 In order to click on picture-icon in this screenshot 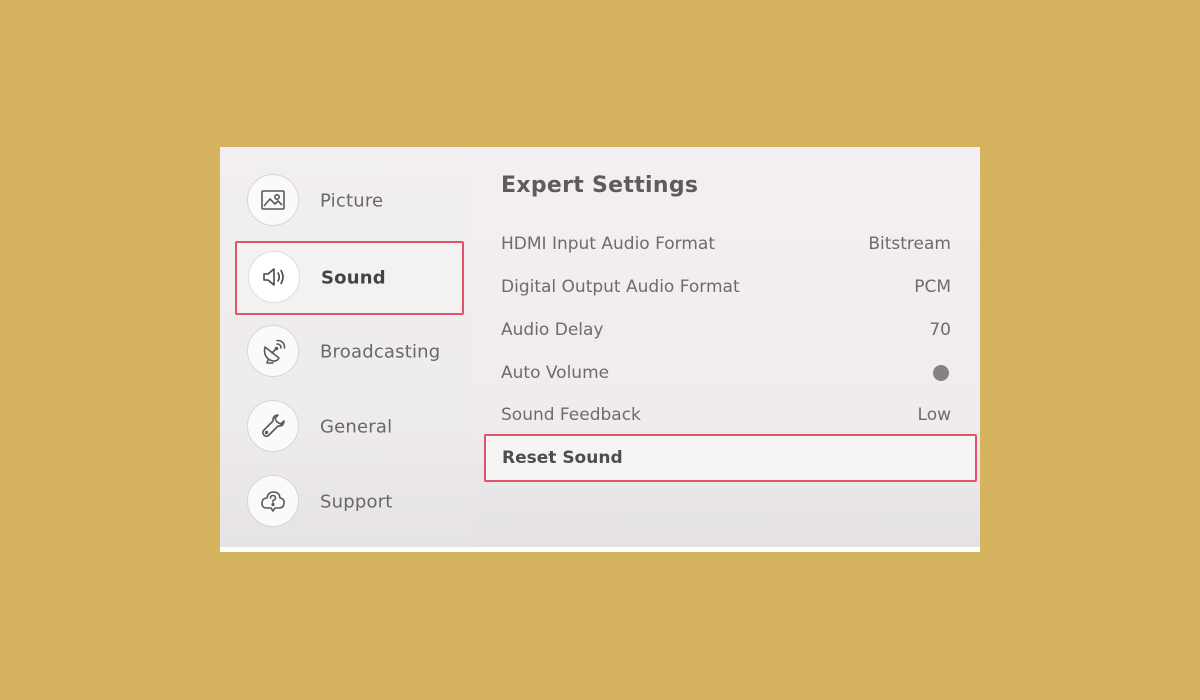, I will do `click(273, 200)`.